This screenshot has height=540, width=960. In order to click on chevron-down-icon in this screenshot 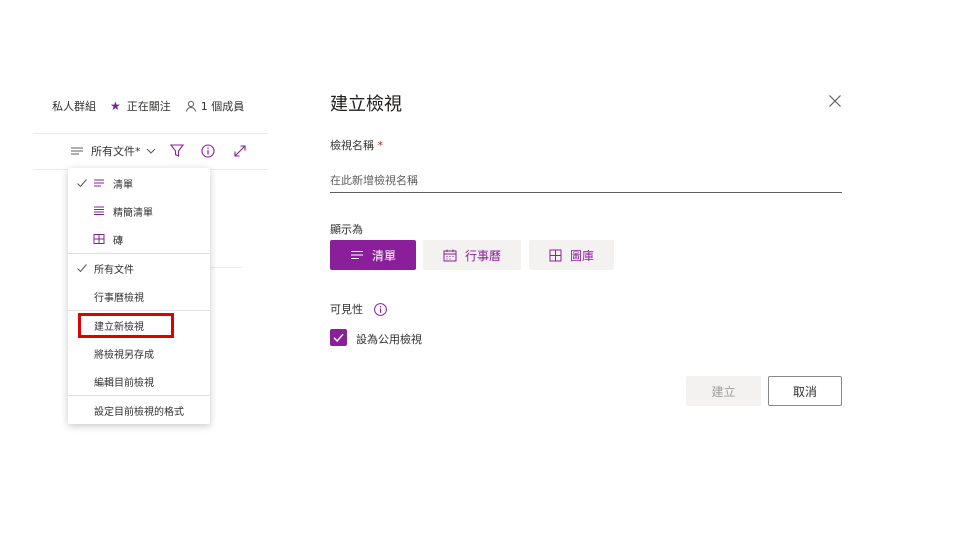, I will do `click(150, 151)`.